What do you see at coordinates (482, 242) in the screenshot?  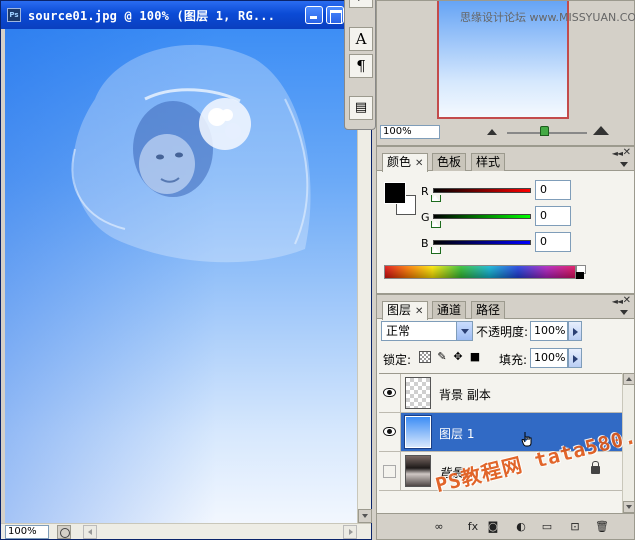 I see `blue-channel-slider` at bounding box center [482, 242].